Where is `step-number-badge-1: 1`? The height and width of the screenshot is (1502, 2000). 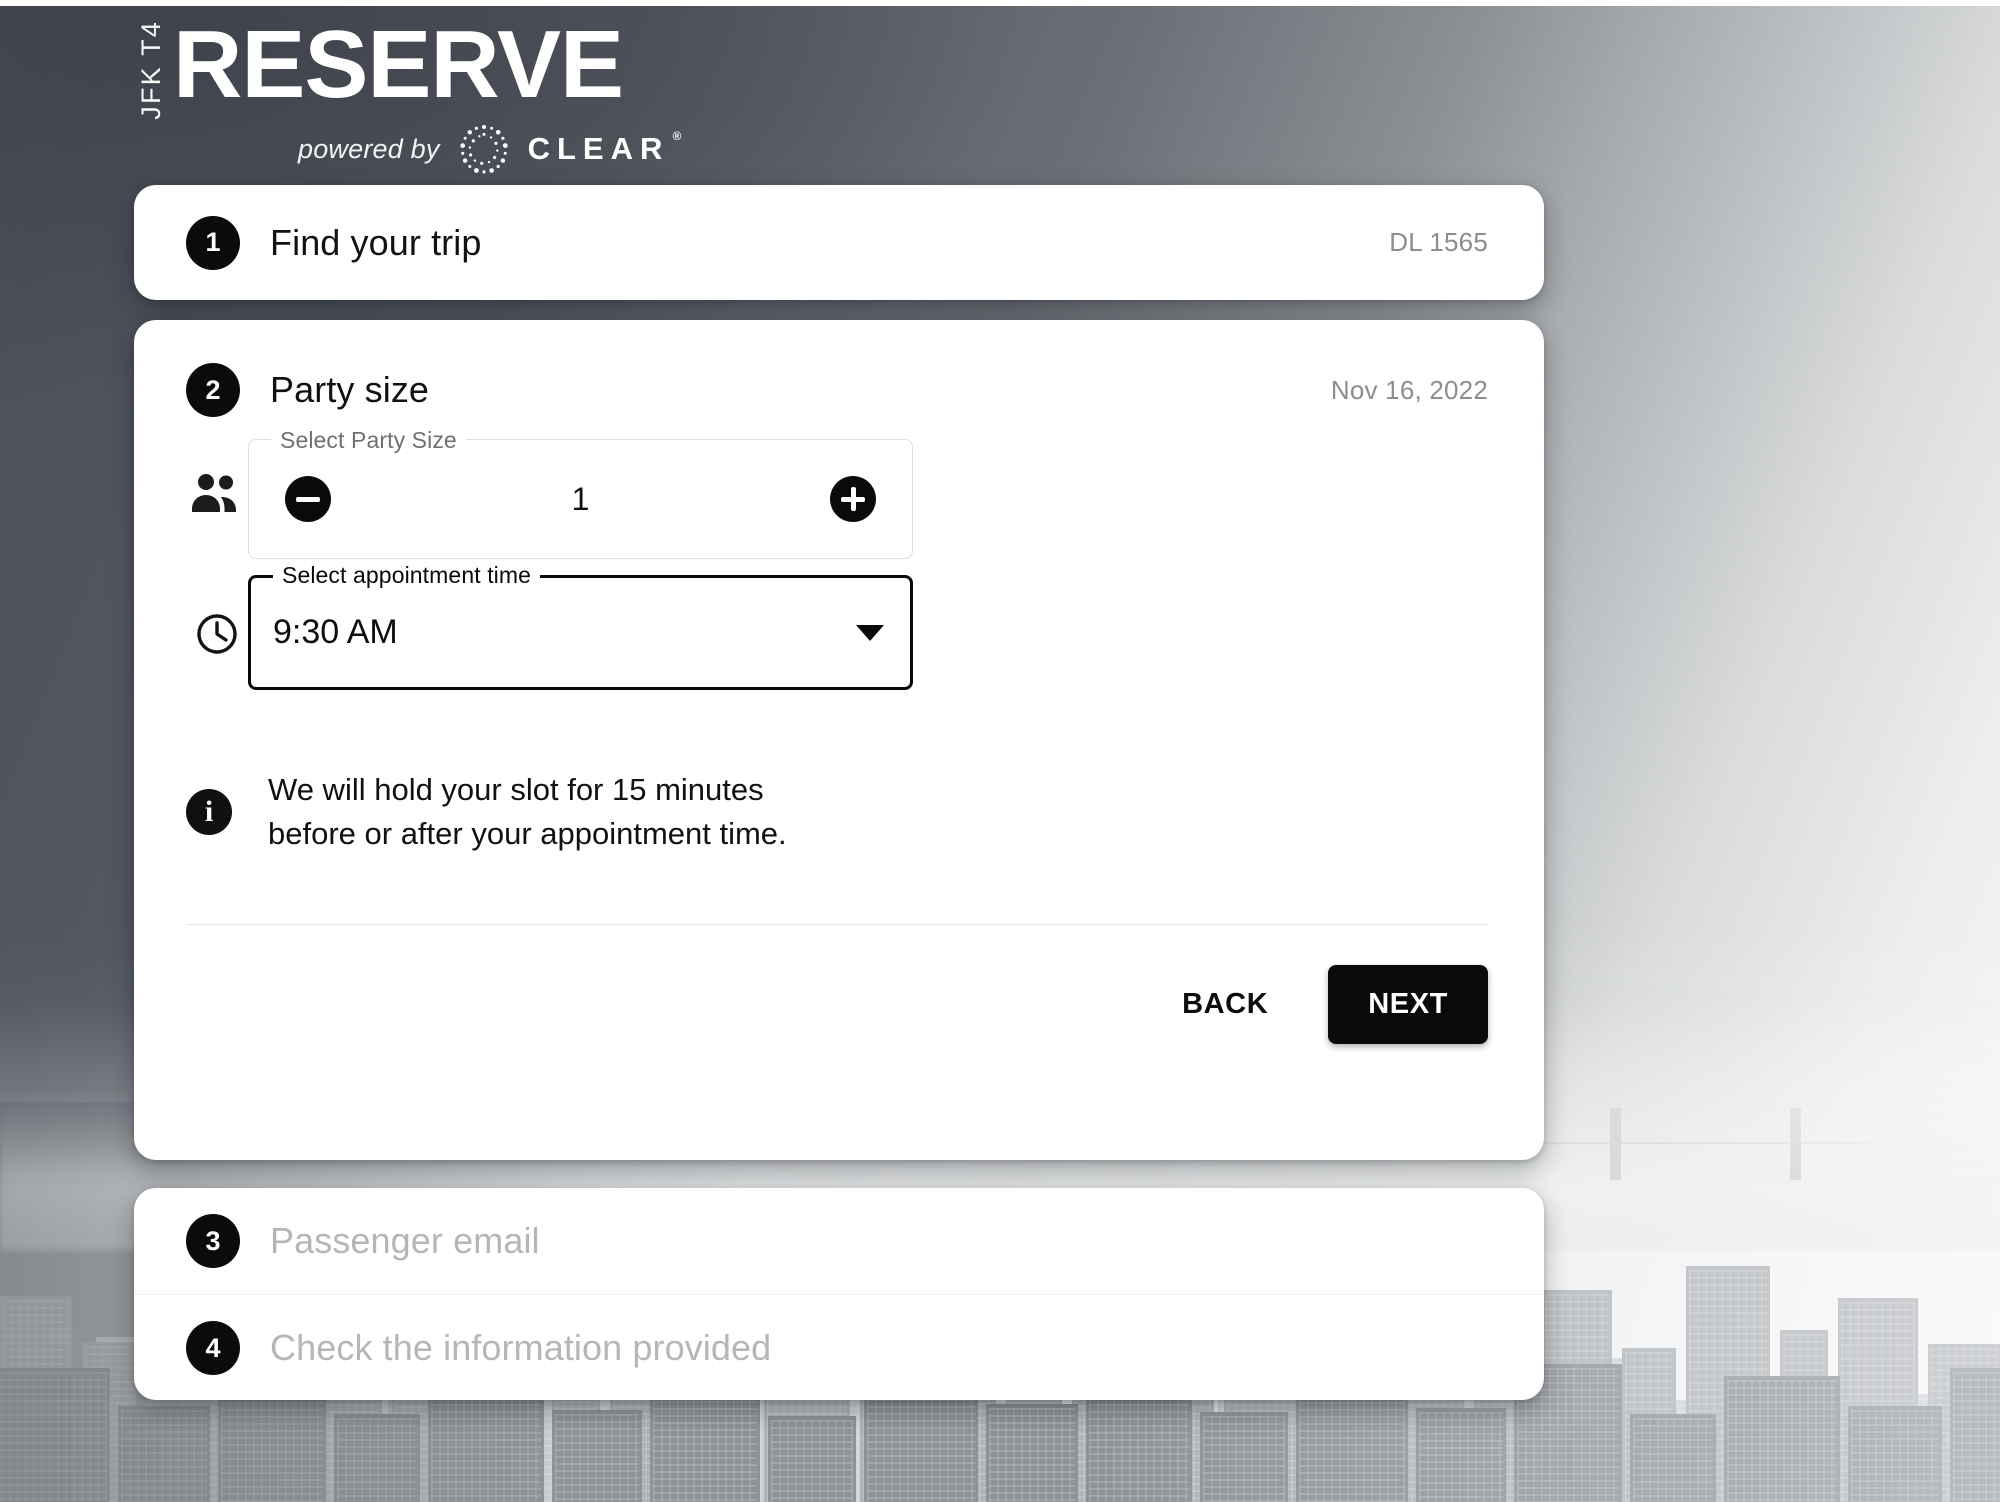 step-number-badge-1: 1 is located at coordinates (213, 242).